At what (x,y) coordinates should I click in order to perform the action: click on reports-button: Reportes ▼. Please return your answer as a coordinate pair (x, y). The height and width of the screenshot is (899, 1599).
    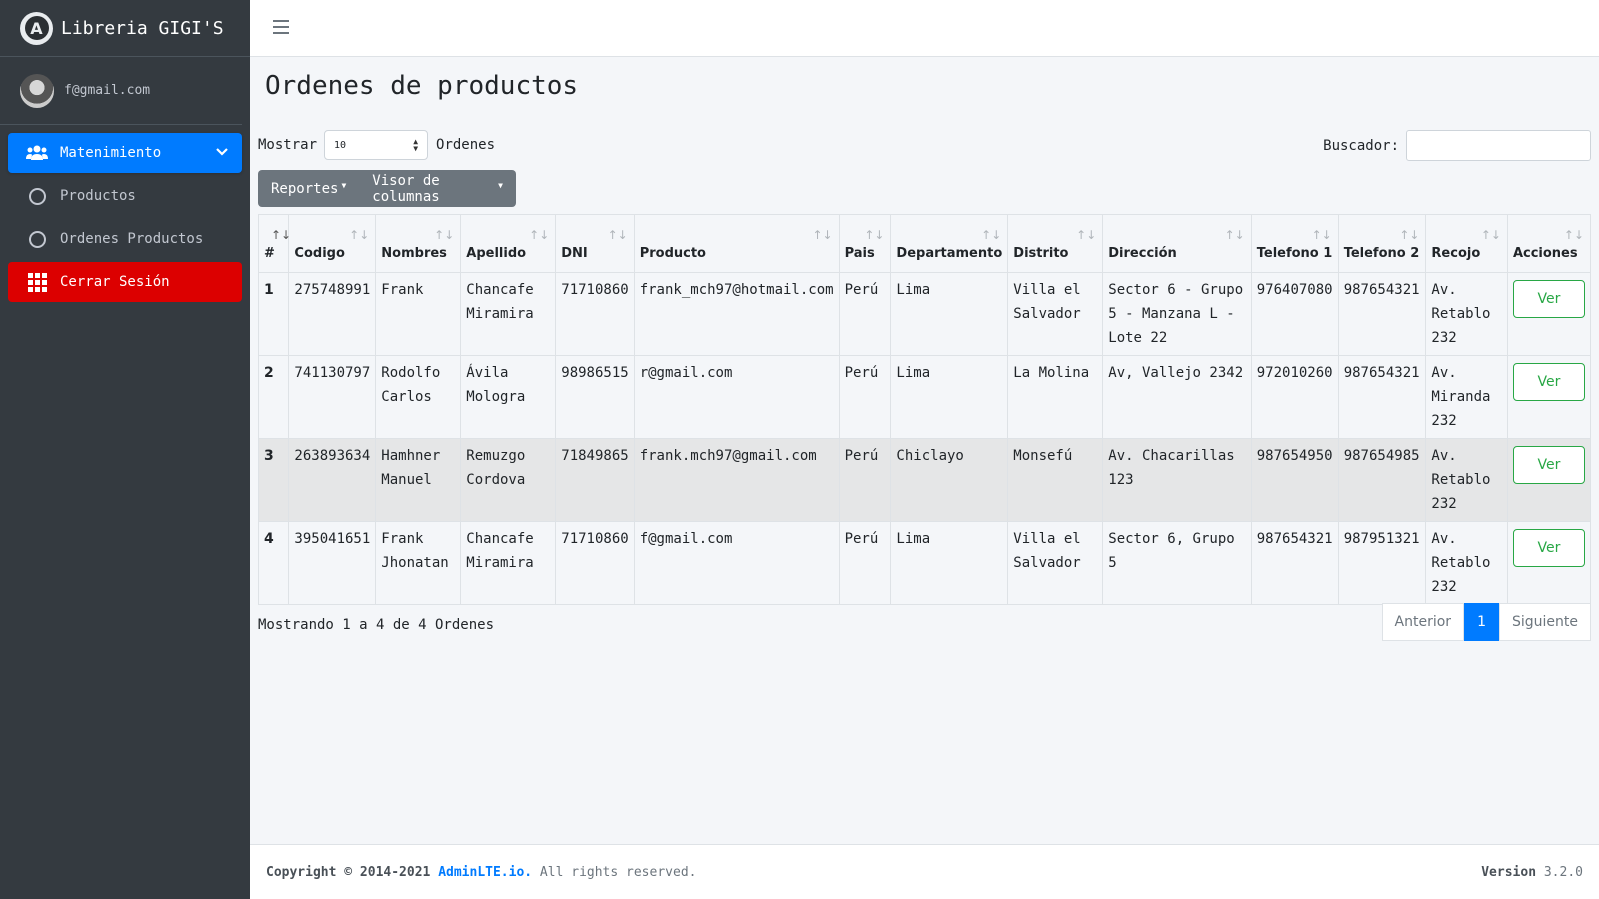
    Looking at the image, I should click on (308, 189).